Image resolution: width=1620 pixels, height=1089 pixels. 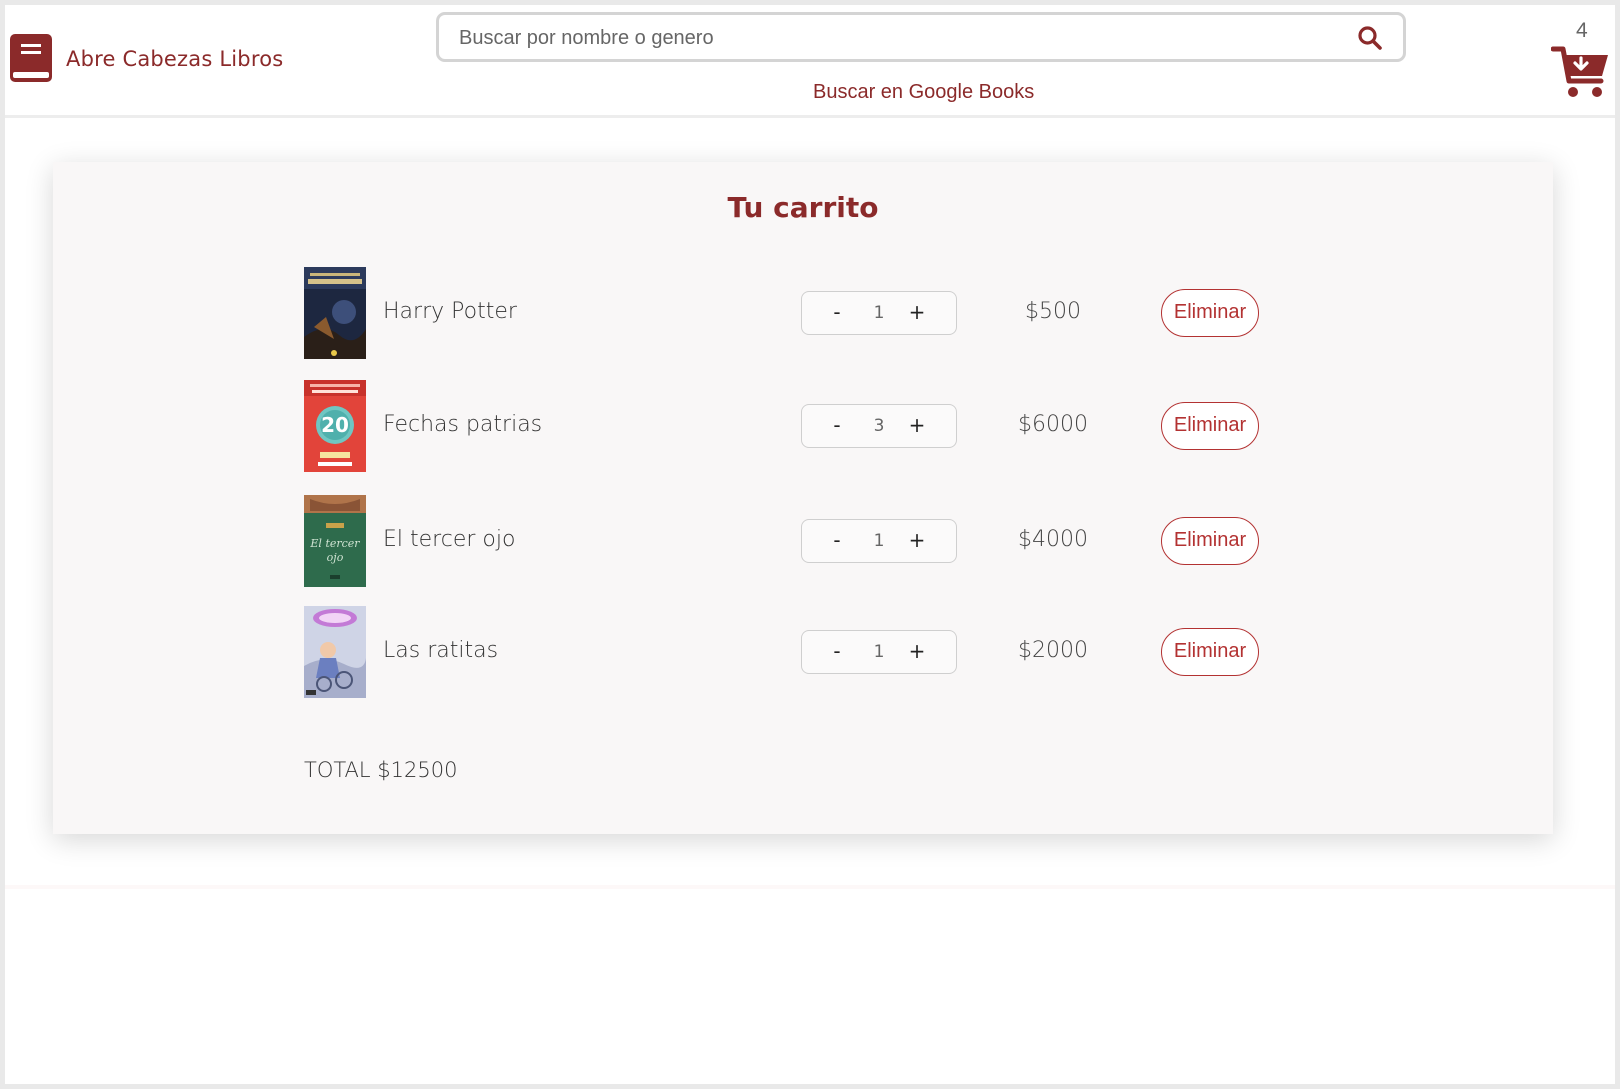 I want to click on cart-item-row: 20 Fechas patrias - 3 + $6000 Eliminar, so click(x=803, y=426).